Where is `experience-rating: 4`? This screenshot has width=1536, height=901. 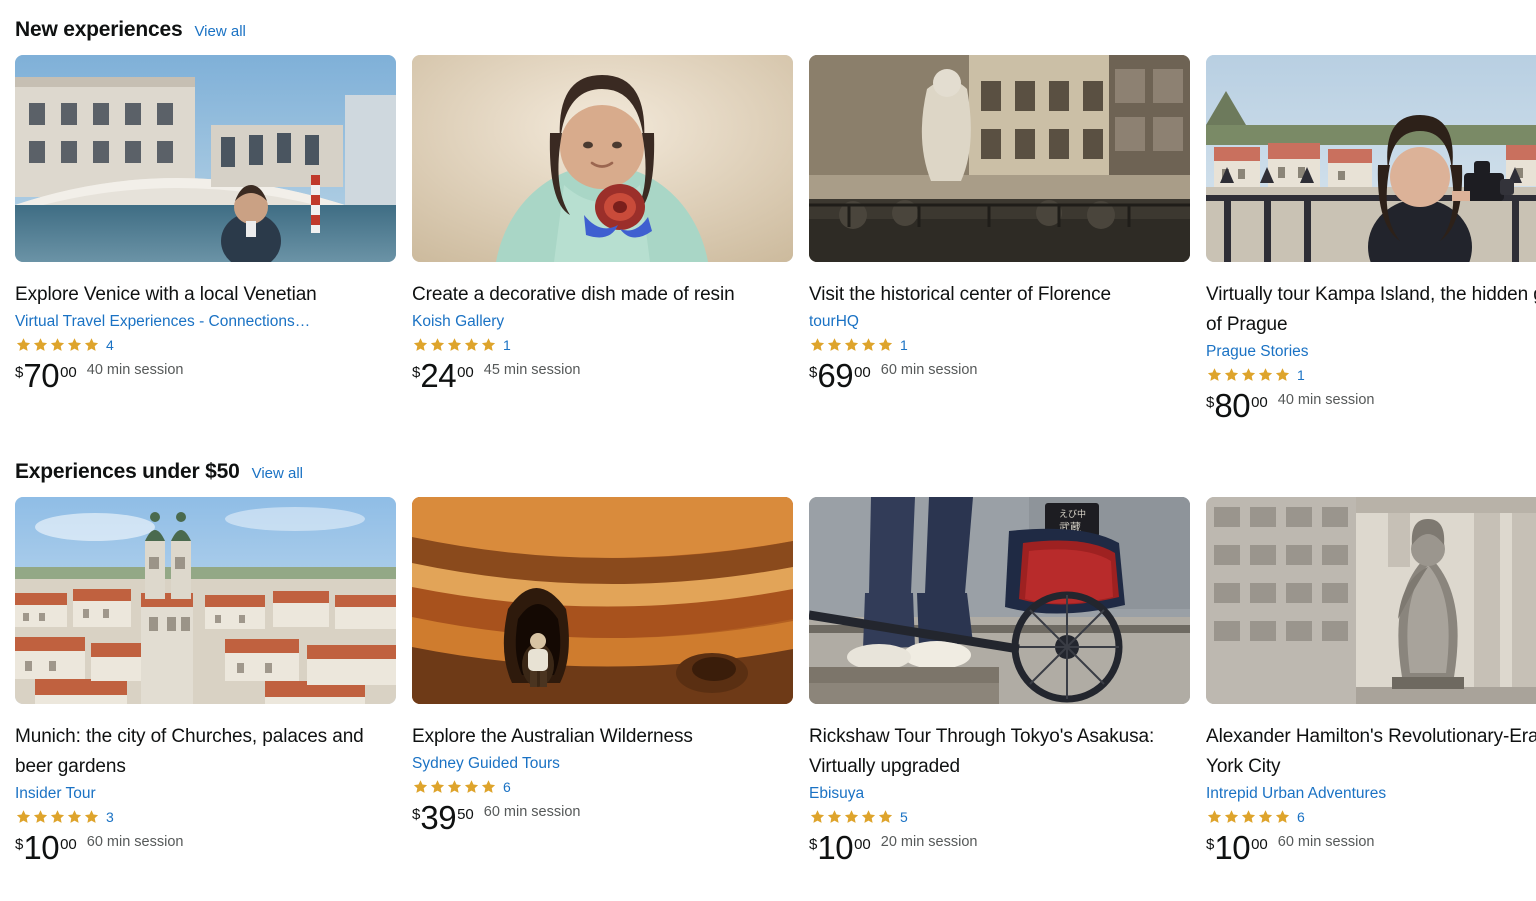 experience-rating: 4 is located at coordinates (205, 345).